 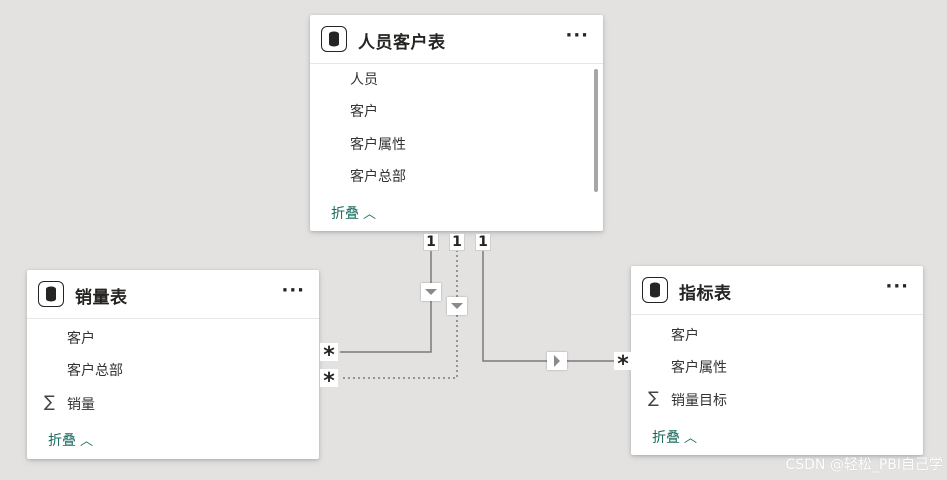 What do you see at coordinates (456, 123) in the screenshot?
I see `table-card-person-customer: 人员客户表 ··· 人员 客户 客户属性 客户总部 折叠 ︿` at bounding box center [456, 123].